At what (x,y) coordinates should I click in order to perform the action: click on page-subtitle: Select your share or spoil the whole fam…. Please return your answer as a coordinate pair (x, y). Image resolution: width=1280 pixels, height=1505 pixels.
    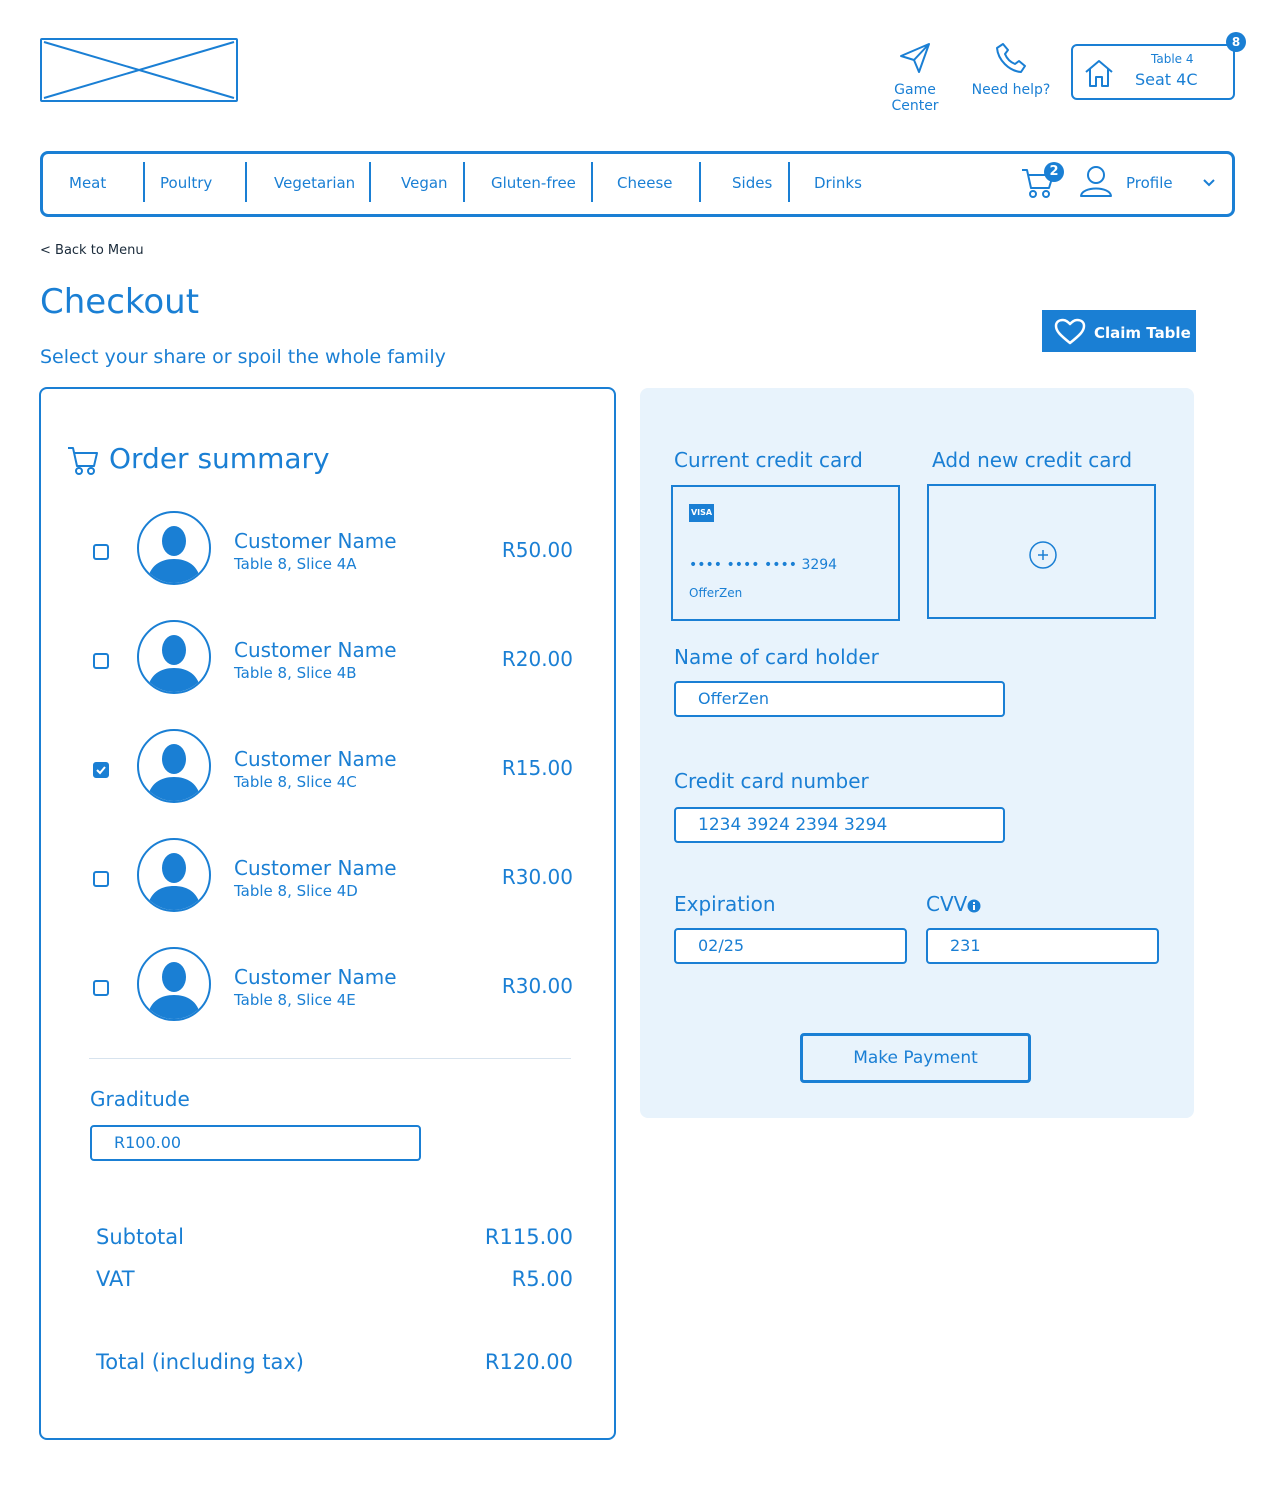
    Looking at the image, I should click on (243, 357).